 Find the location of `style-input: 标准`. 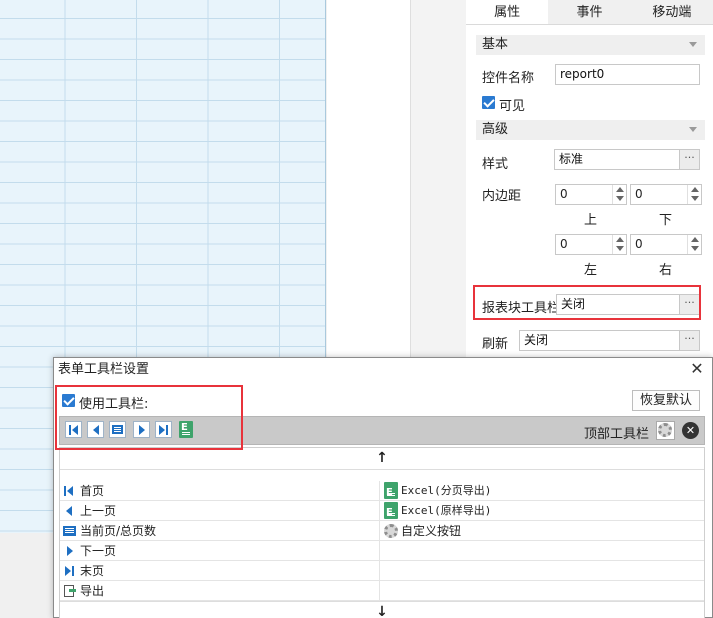

style-input: 标准 is located at coordinates (617, 159).